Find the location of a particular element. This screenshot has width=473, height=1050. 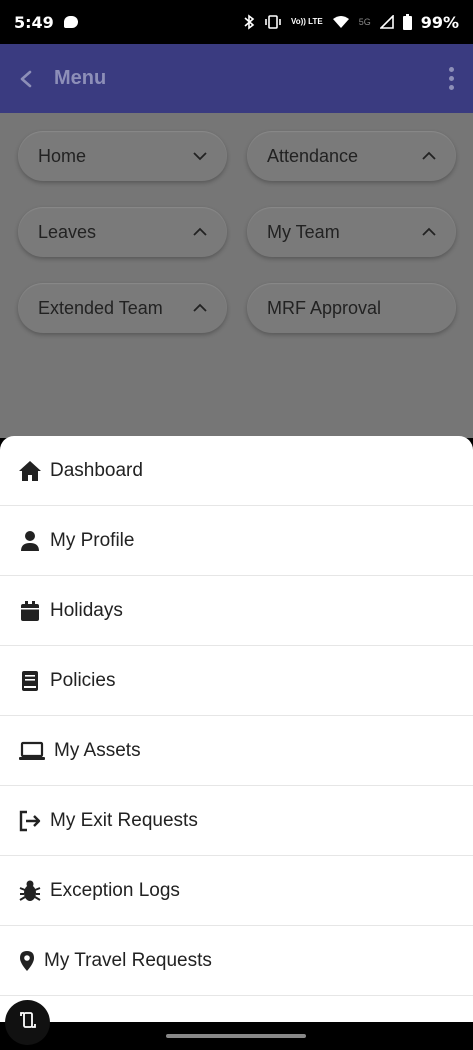

sheet-item-label: Policies is located at coordinates (83, 680).